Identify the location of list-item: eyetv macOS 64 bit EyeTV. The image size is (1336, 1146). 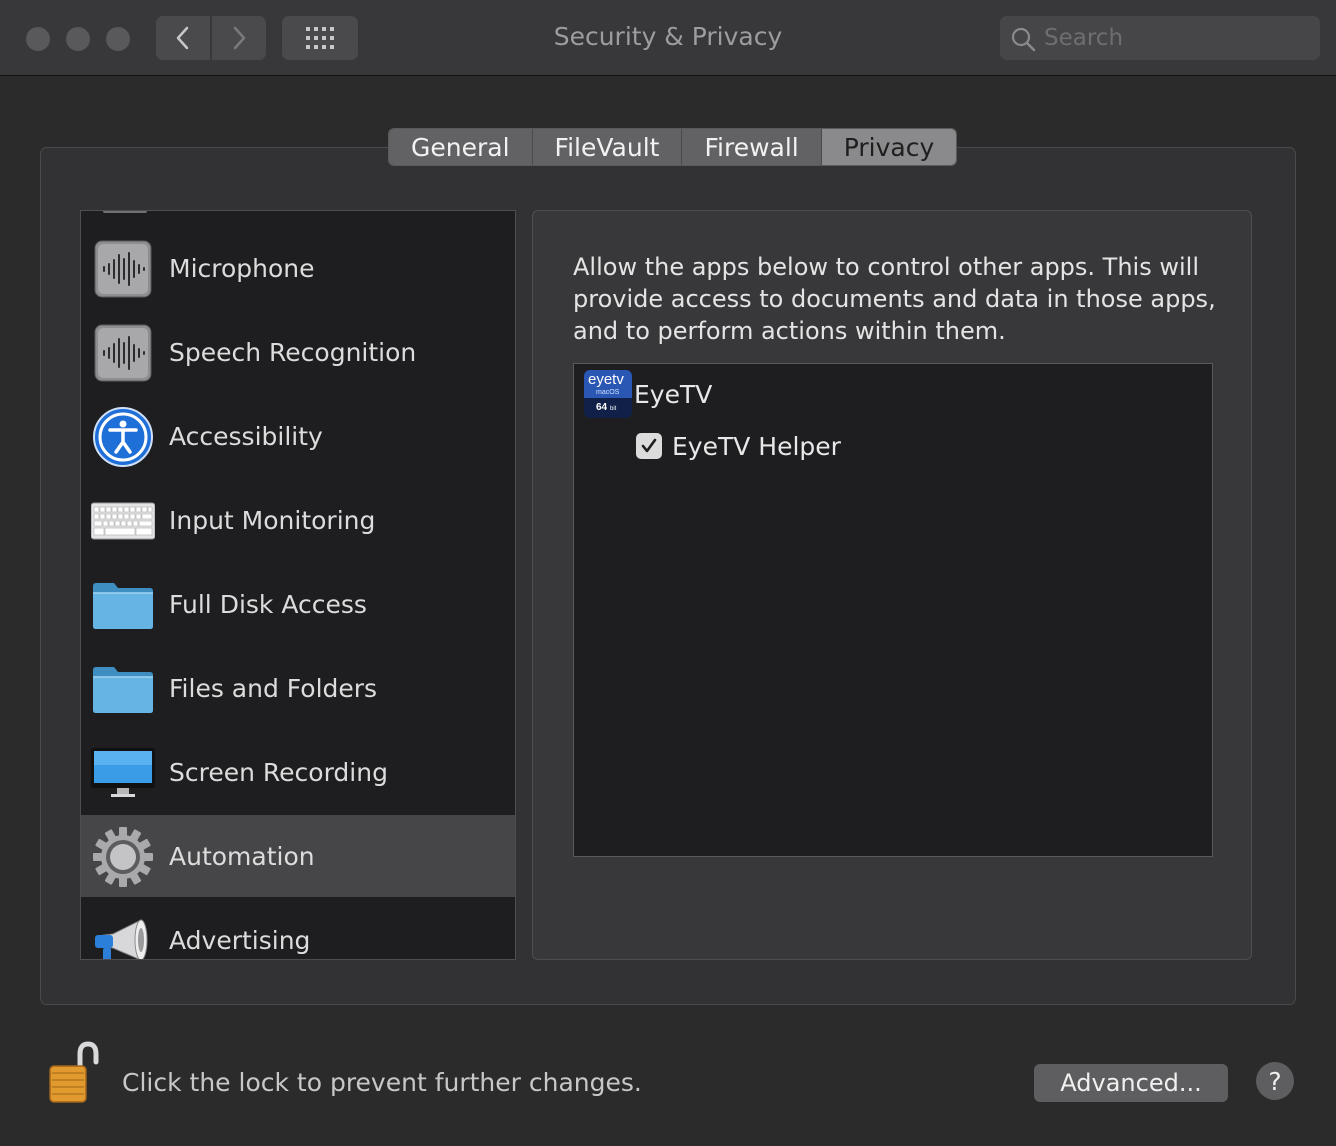
(648, 394).